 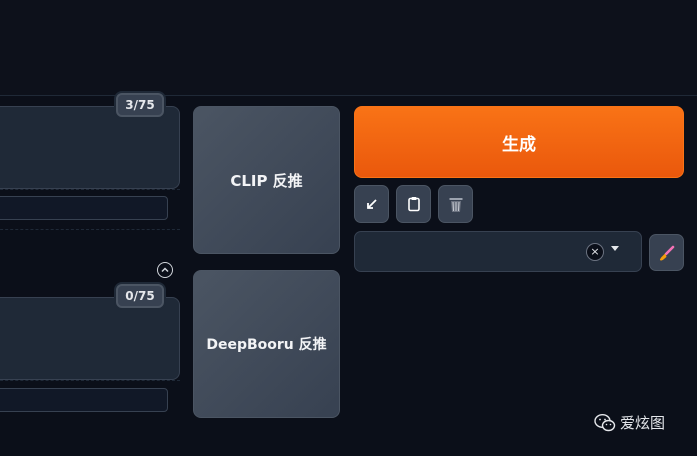 I want to click on clear-prompt-button, so click(x=455, y=204).